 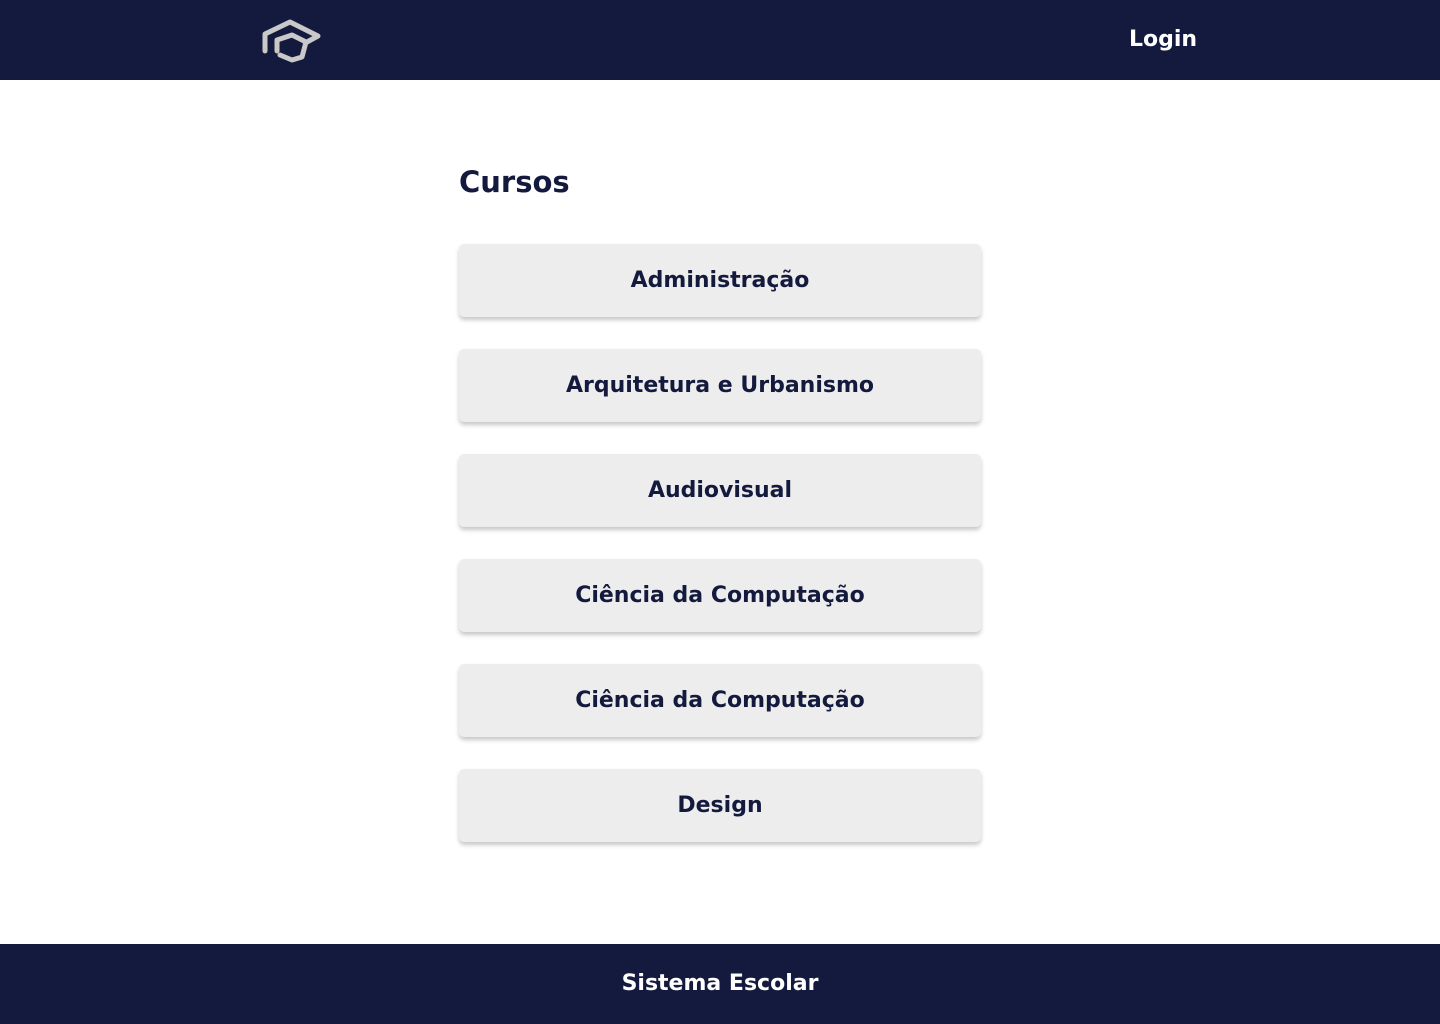 What do you see at coordinates (1163, 40) in the screenshot?
I see `login-link: Login` at bounding box center [1163, 40].